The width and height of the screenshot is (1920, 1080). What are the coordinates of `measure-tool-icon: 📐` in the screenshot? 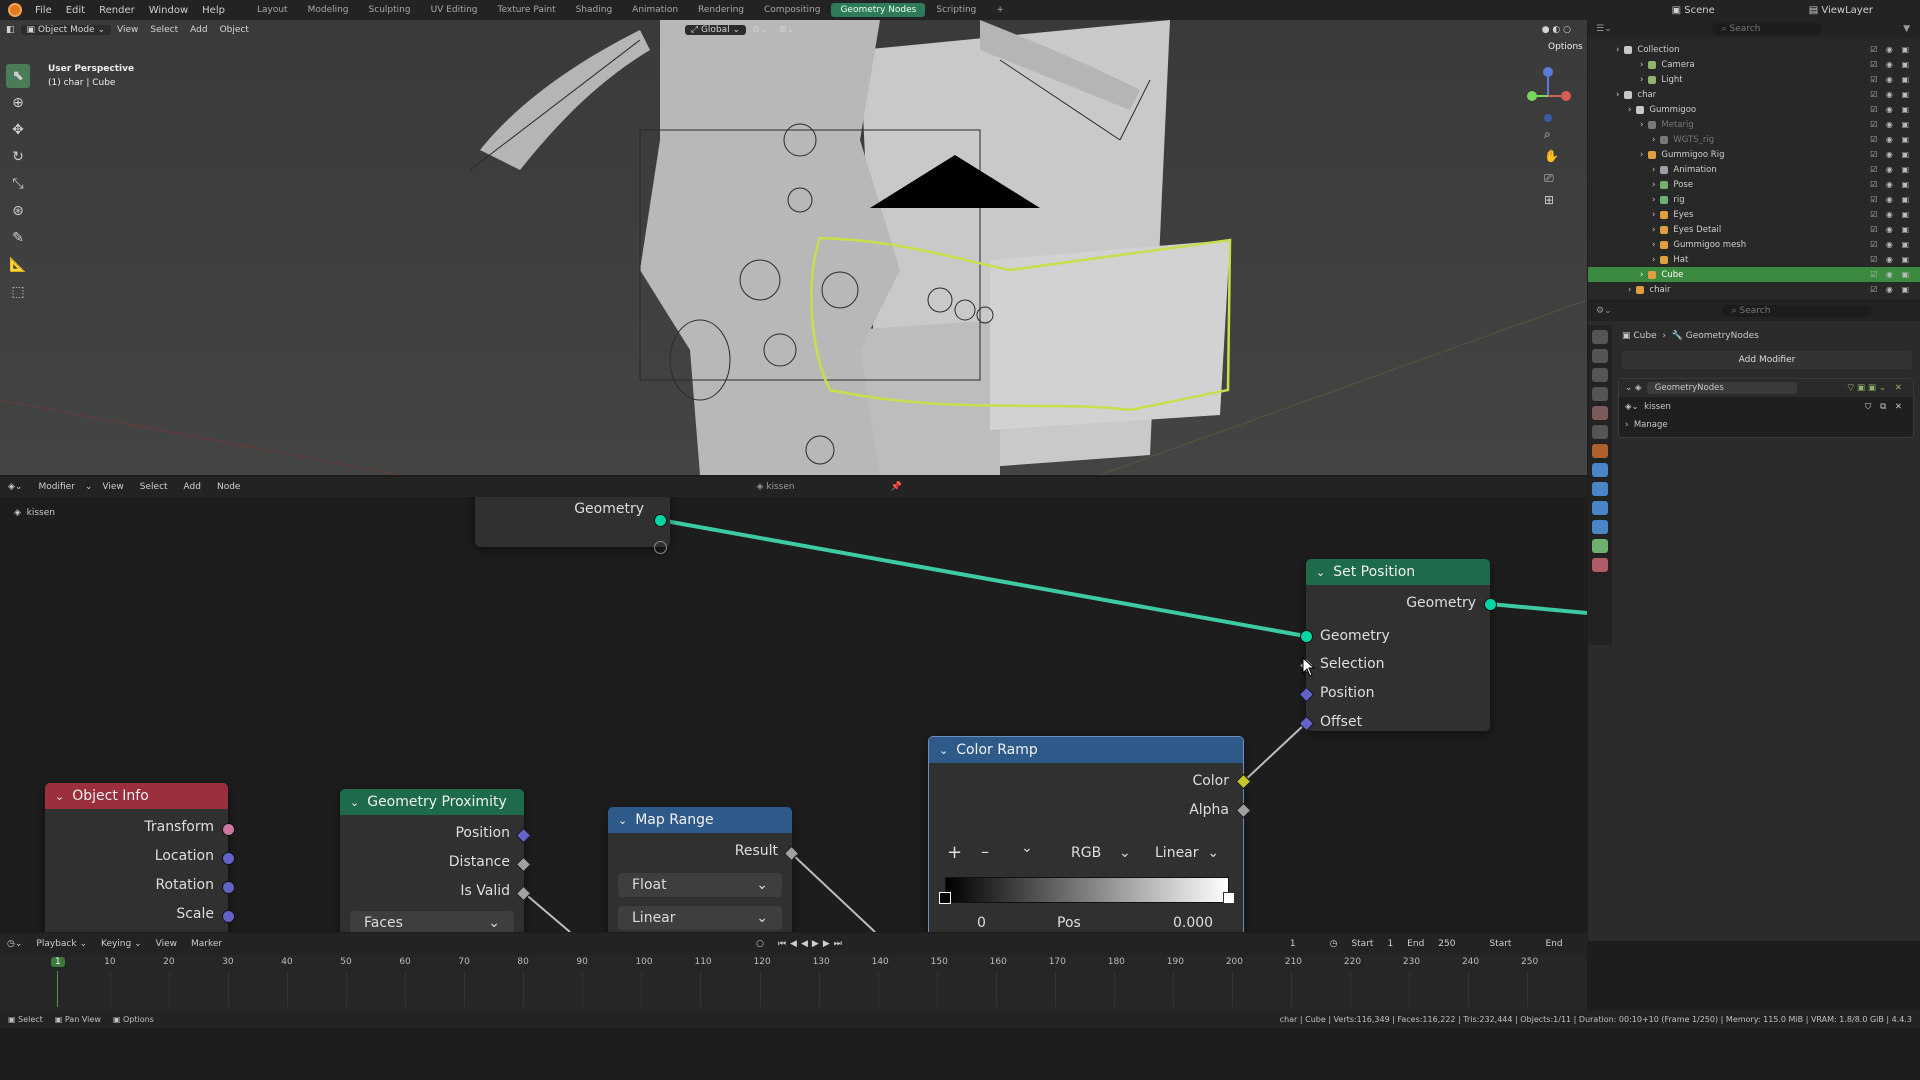 It's located at (18, 265).